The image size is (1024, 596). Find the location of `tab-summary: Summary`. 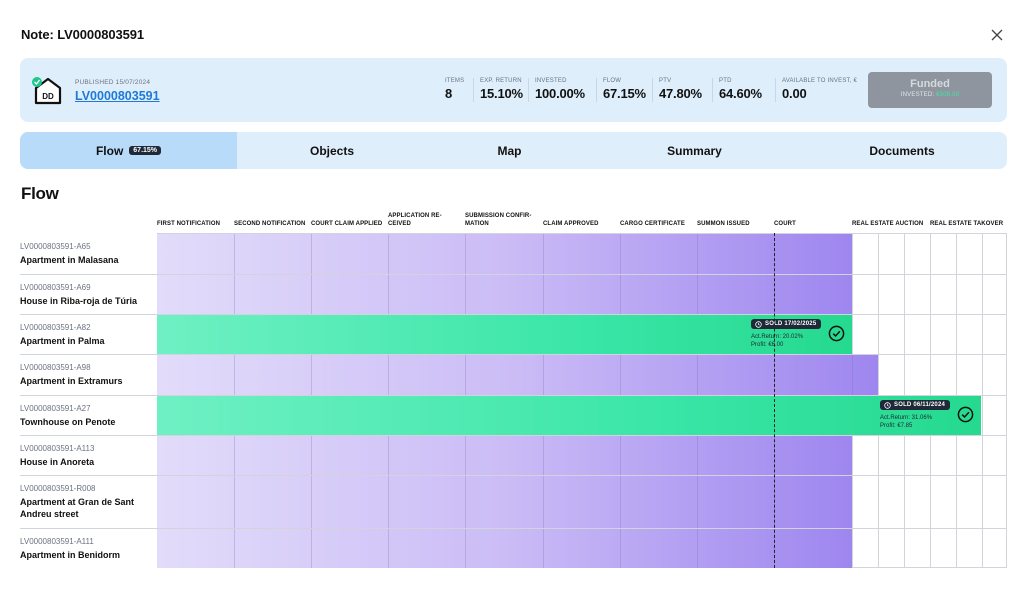

tab-summary: Summary is located at coordinates (694, 150).